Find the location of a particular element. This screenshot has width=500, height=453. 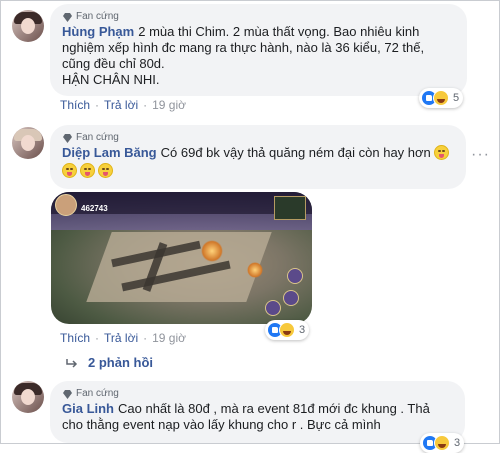

comment-text-line2: HẬN CHÂN NHI. is located at coordinates (111, 79).